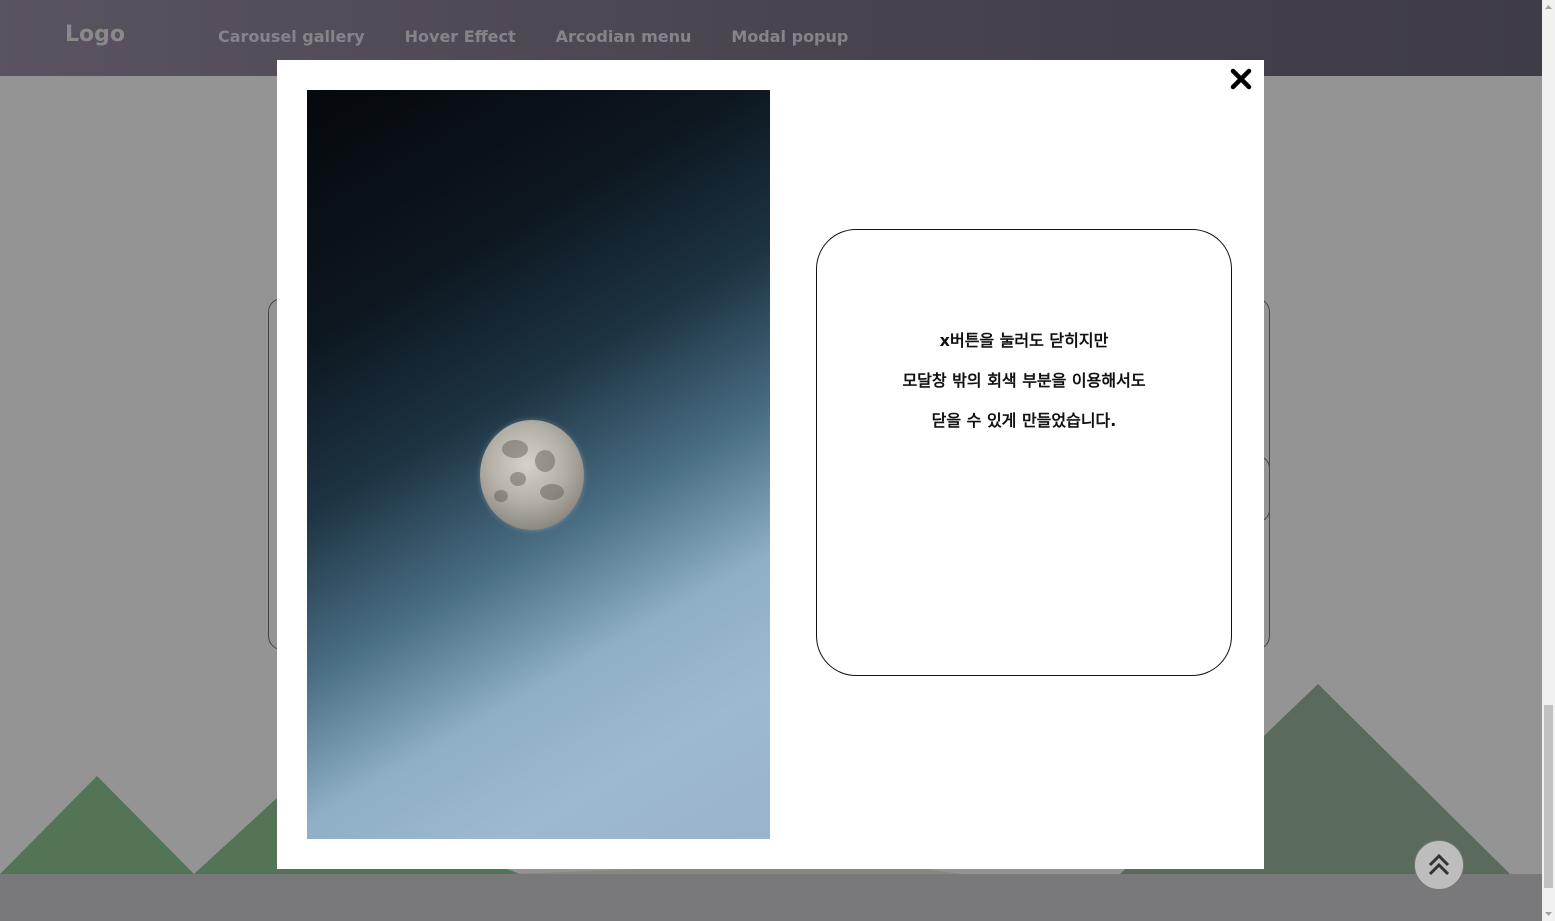 The image size is (1555, 921). Describe the element at coordinates (1024, 380) in the screenshot. I see `modal-message-line: 모달창 밖의 회색 부분을 이용해서도` at that location.